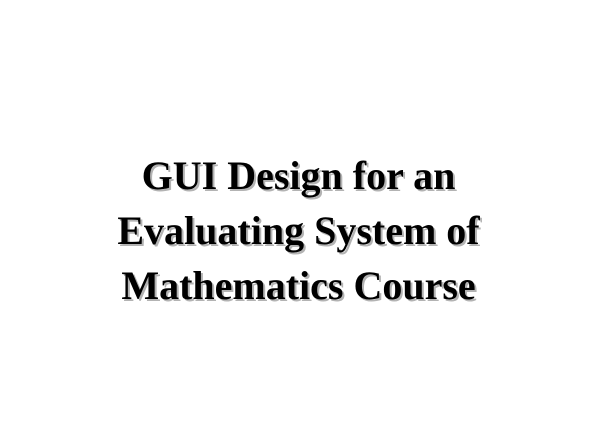 This screenshot has height=448, width=597. I want to click on title-line-3: Mathematics Course, so click(298, 285).